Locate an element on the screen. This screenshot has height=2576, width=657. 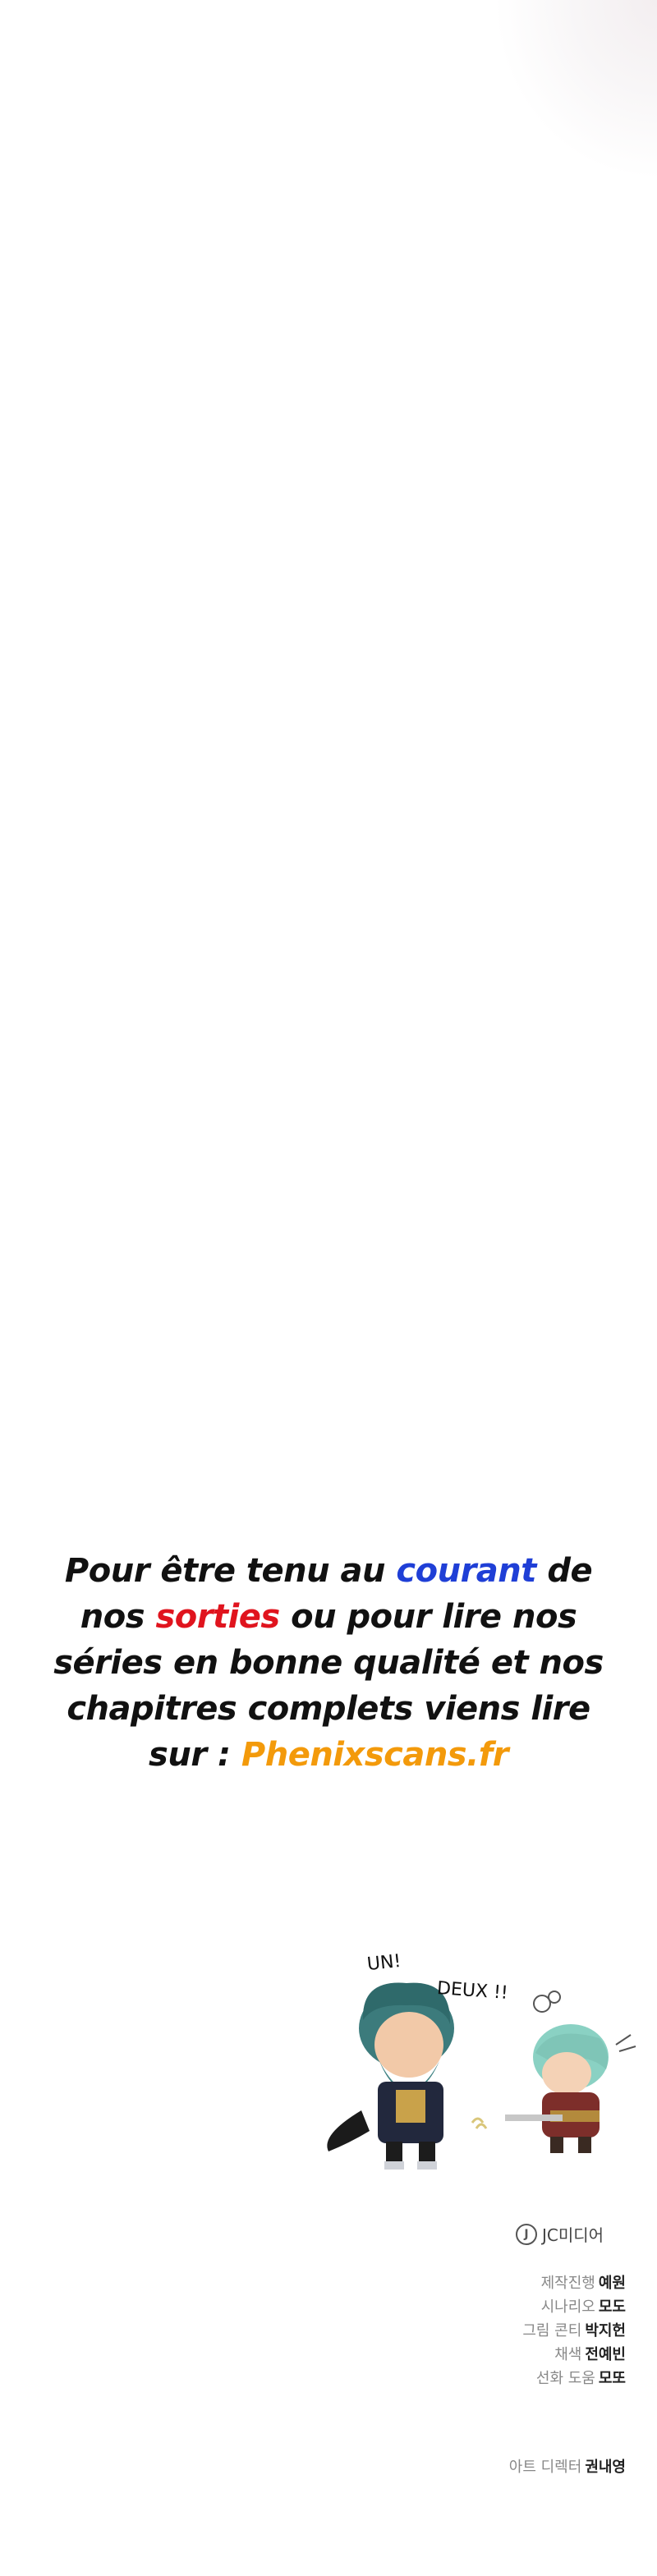
credit-role: 시나리오 is located at coordinates (567, 2307).